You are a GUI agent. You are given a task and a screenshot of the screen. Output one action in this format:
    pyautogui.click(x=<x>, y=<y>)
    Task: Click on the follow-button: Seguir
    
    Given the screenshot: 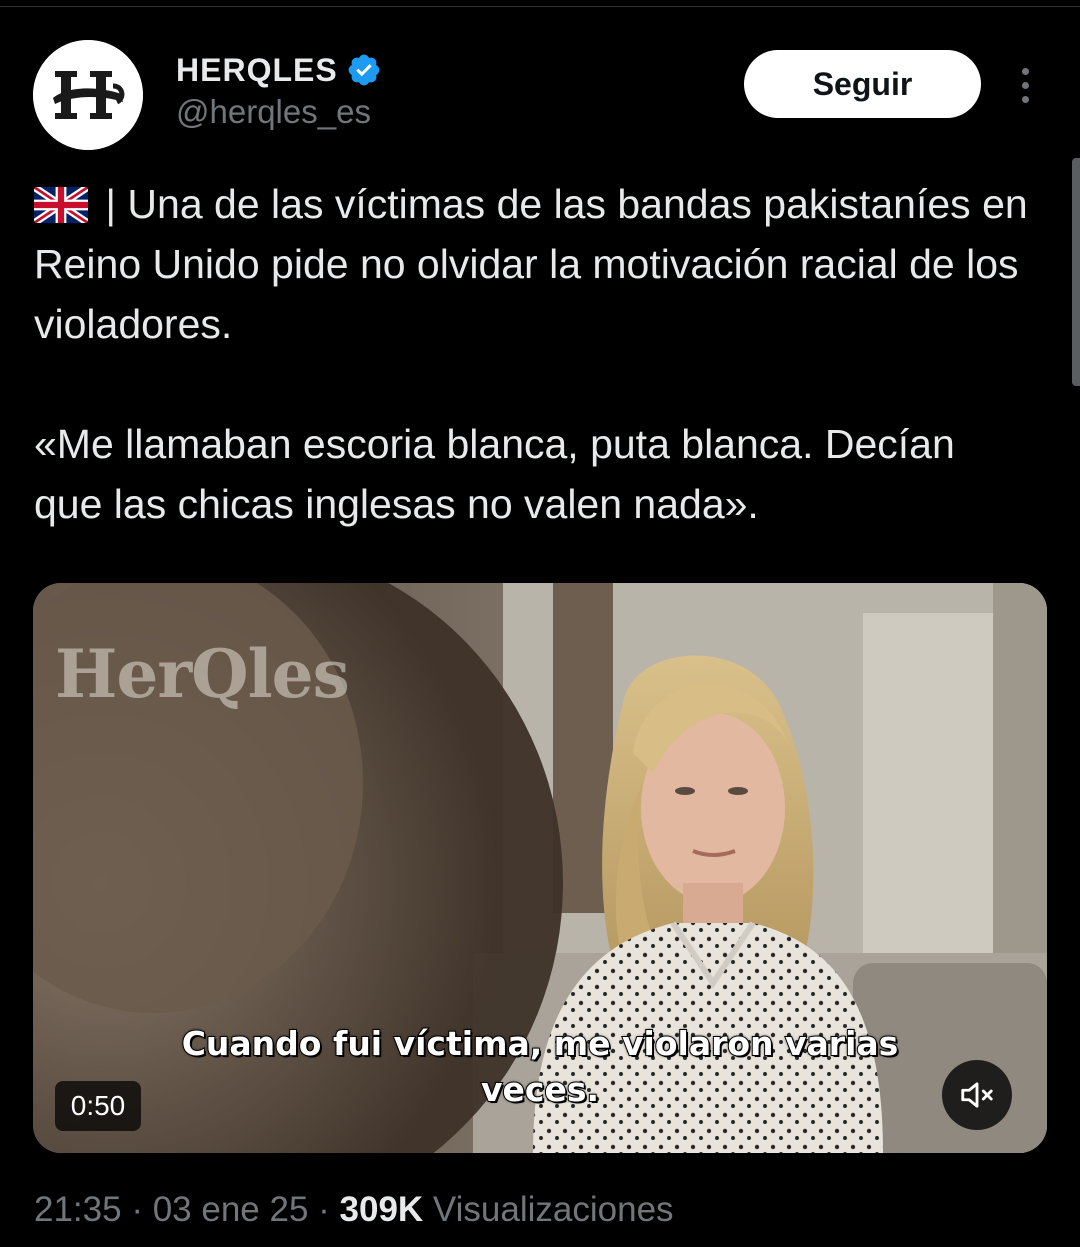 What is the action you would take?
    pyautogui.click(x=862, y=84)
    